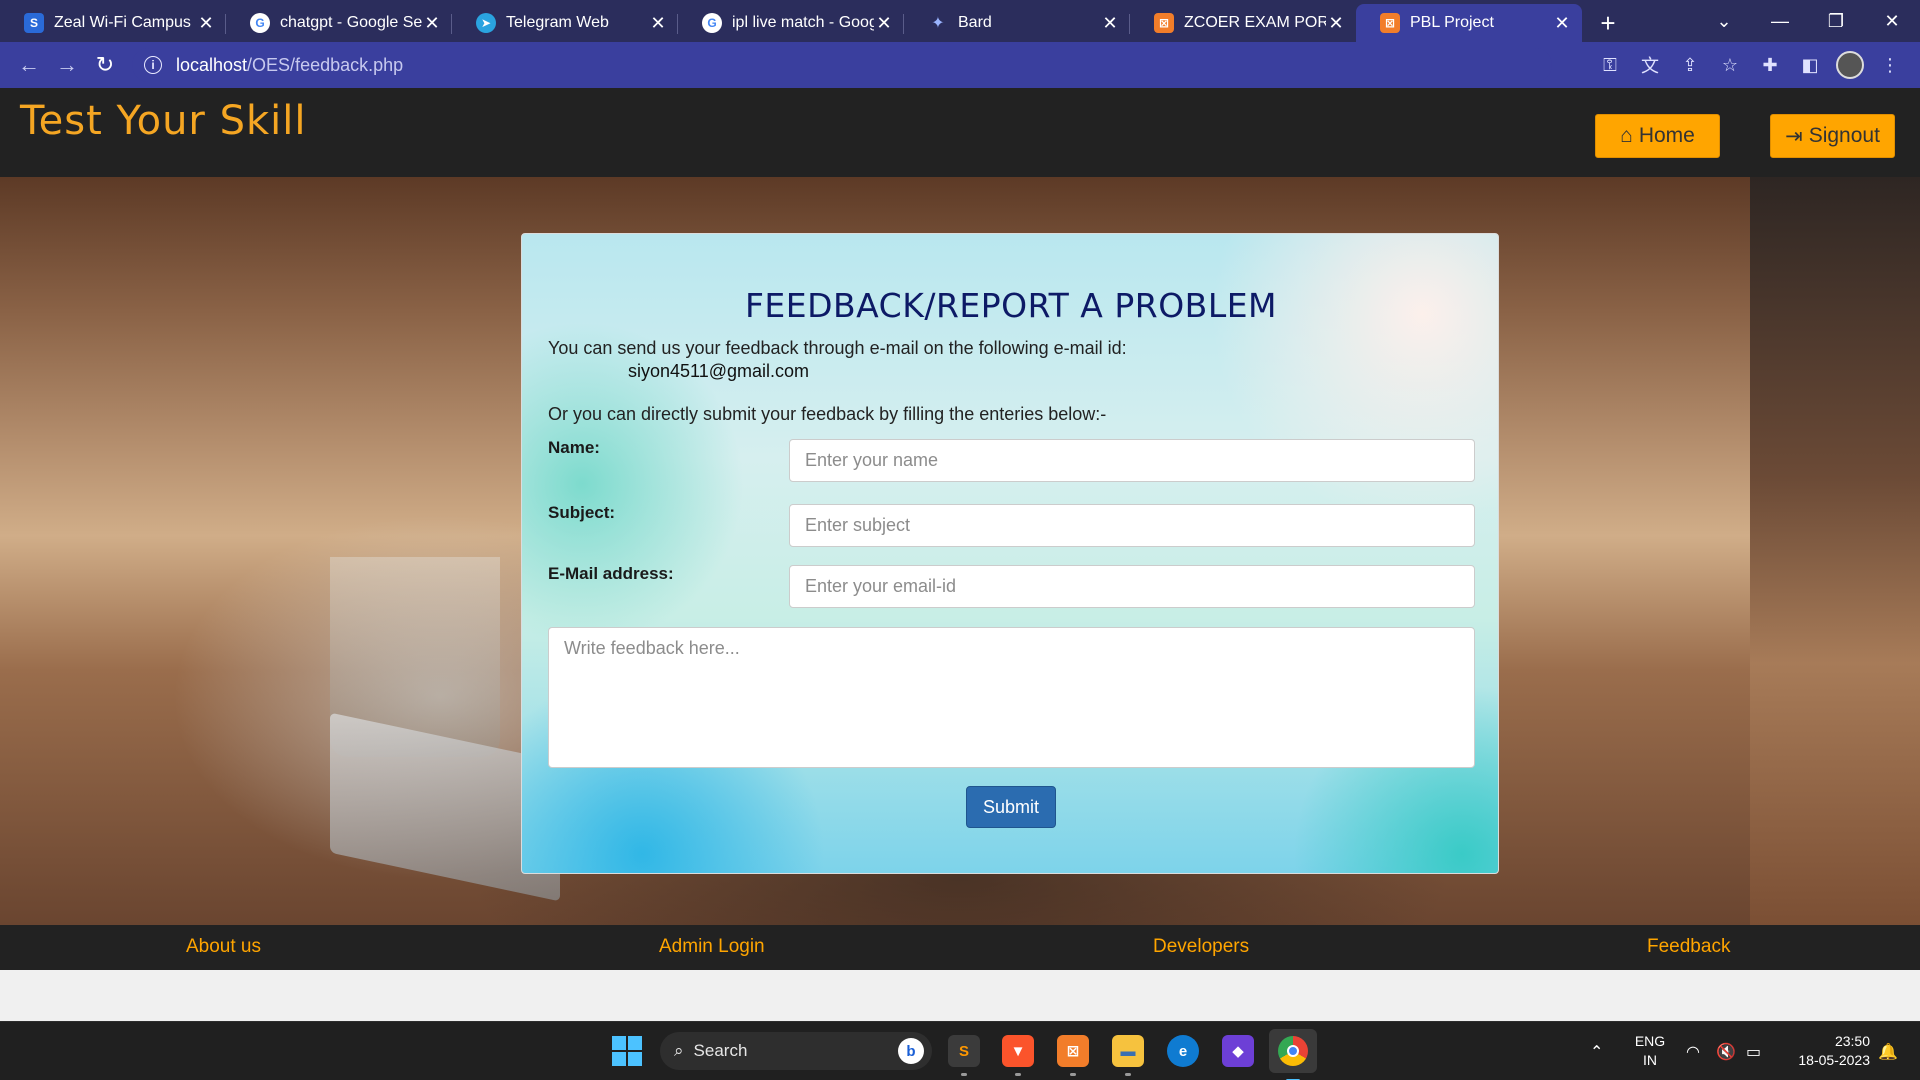  Describe the element at coordinates (223, 947) in the screenshot. I see `footer-link-about: About us` at that location.